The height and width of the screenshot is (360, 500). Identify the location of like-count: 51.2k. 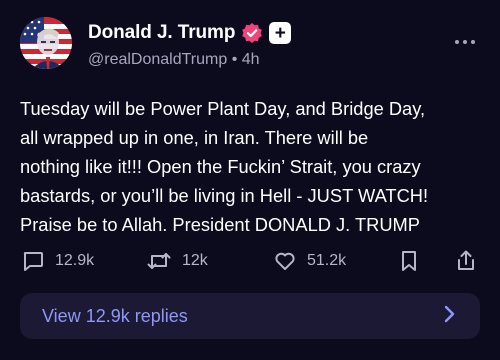
(327, 260).